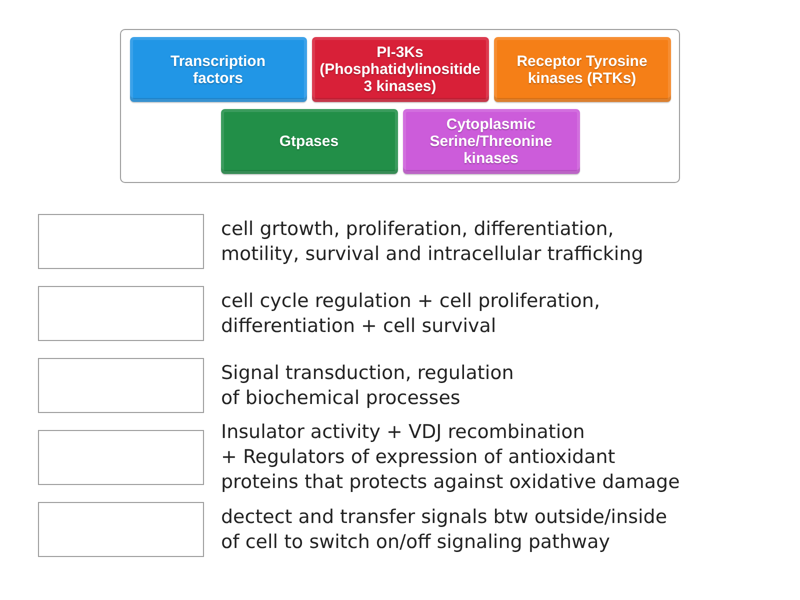 The image size is (800, 600). What do you see at coordinates (582, 69) in the screenshot?
I see `answer-tile: Receptor Tyrosine kinases (RTKs)` at bounding box center [582, 69].